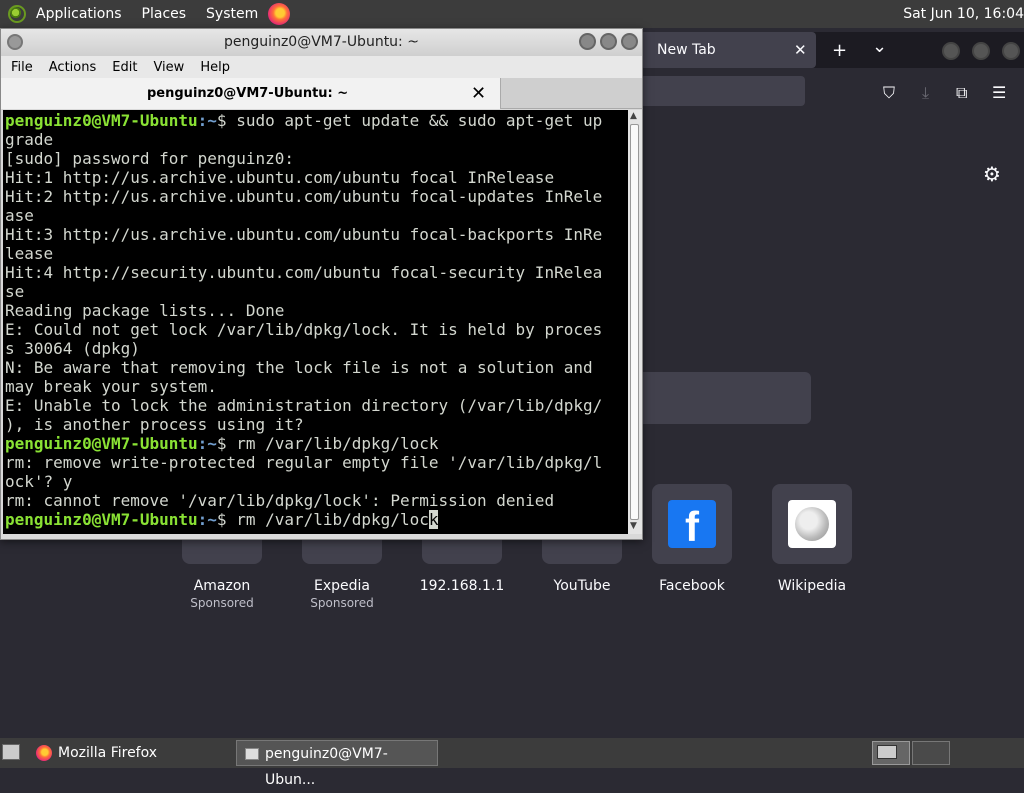 Image resolution: width=1024 pixels, height=793 pixels. I want to click on terminal-line: ), is another process using it?, so click(154, 424).